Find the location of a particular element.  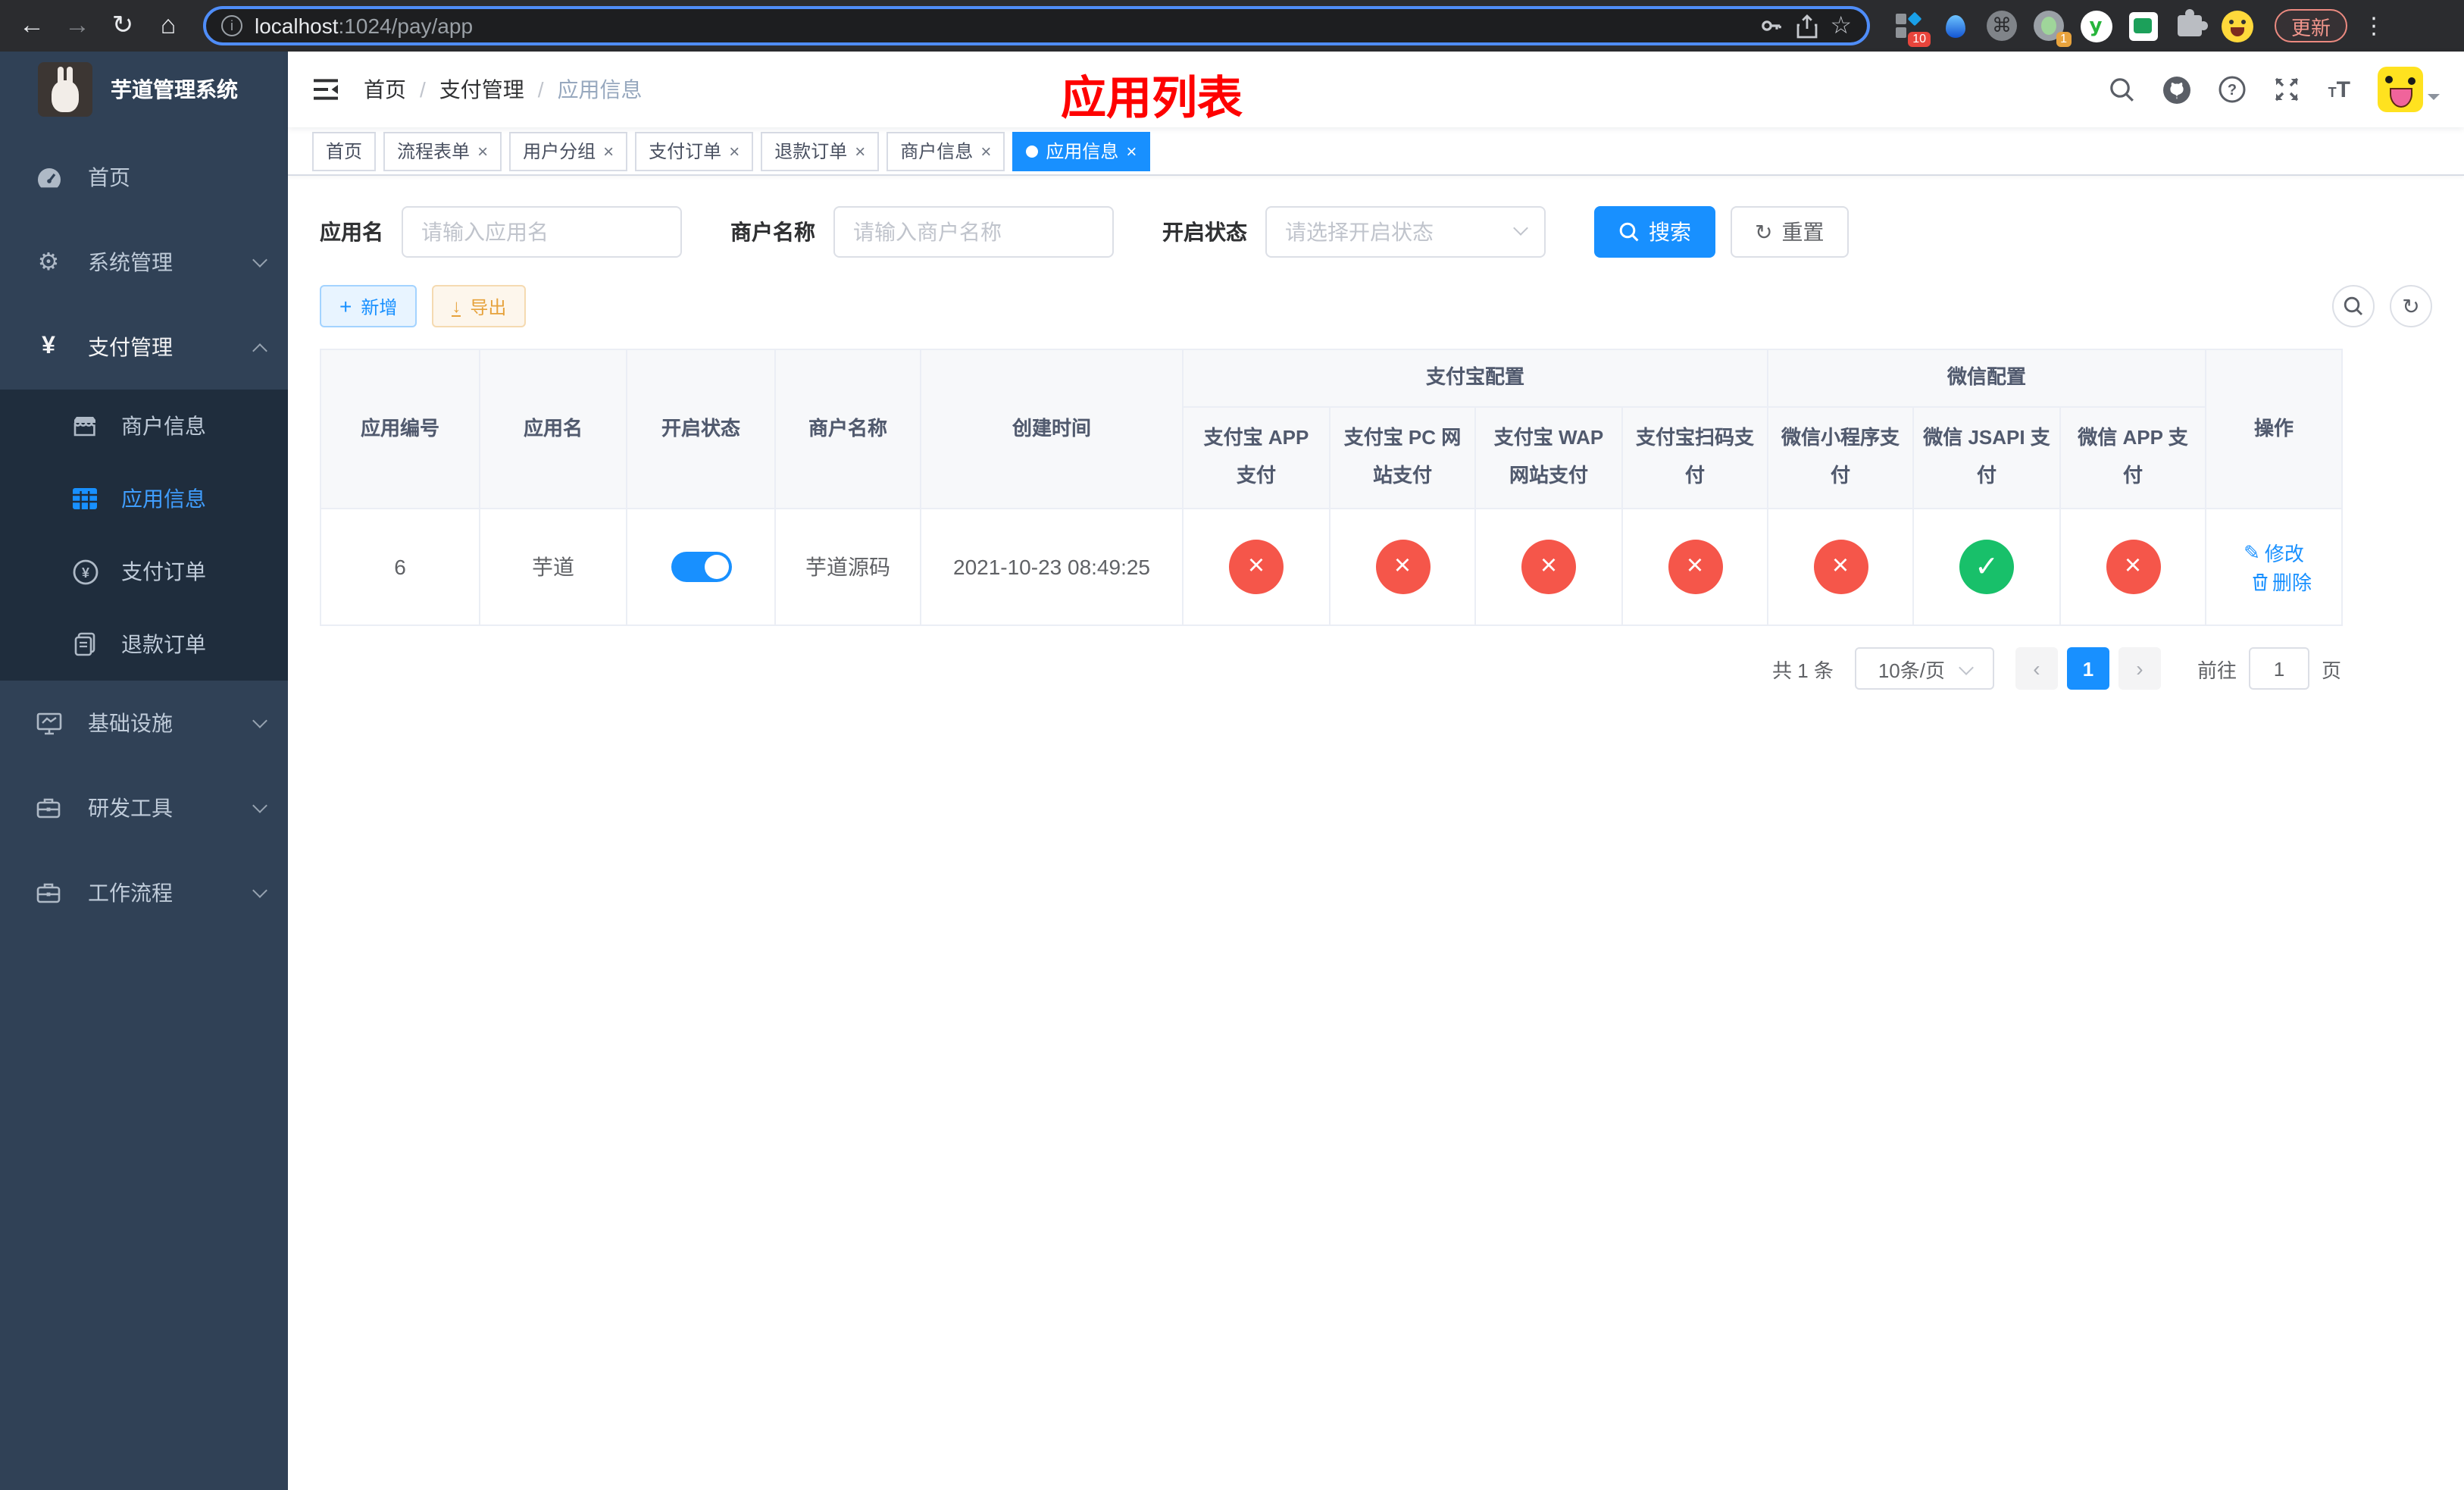

sidebar-item-pay: ¥ 支付管理 is located at coordinates (144, 348).